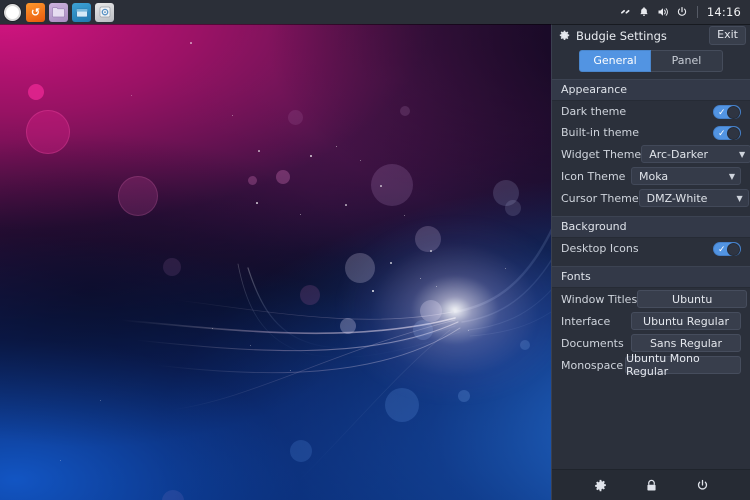  I want to click on icon-theme-select: Moka ▼, so click(686, 176).